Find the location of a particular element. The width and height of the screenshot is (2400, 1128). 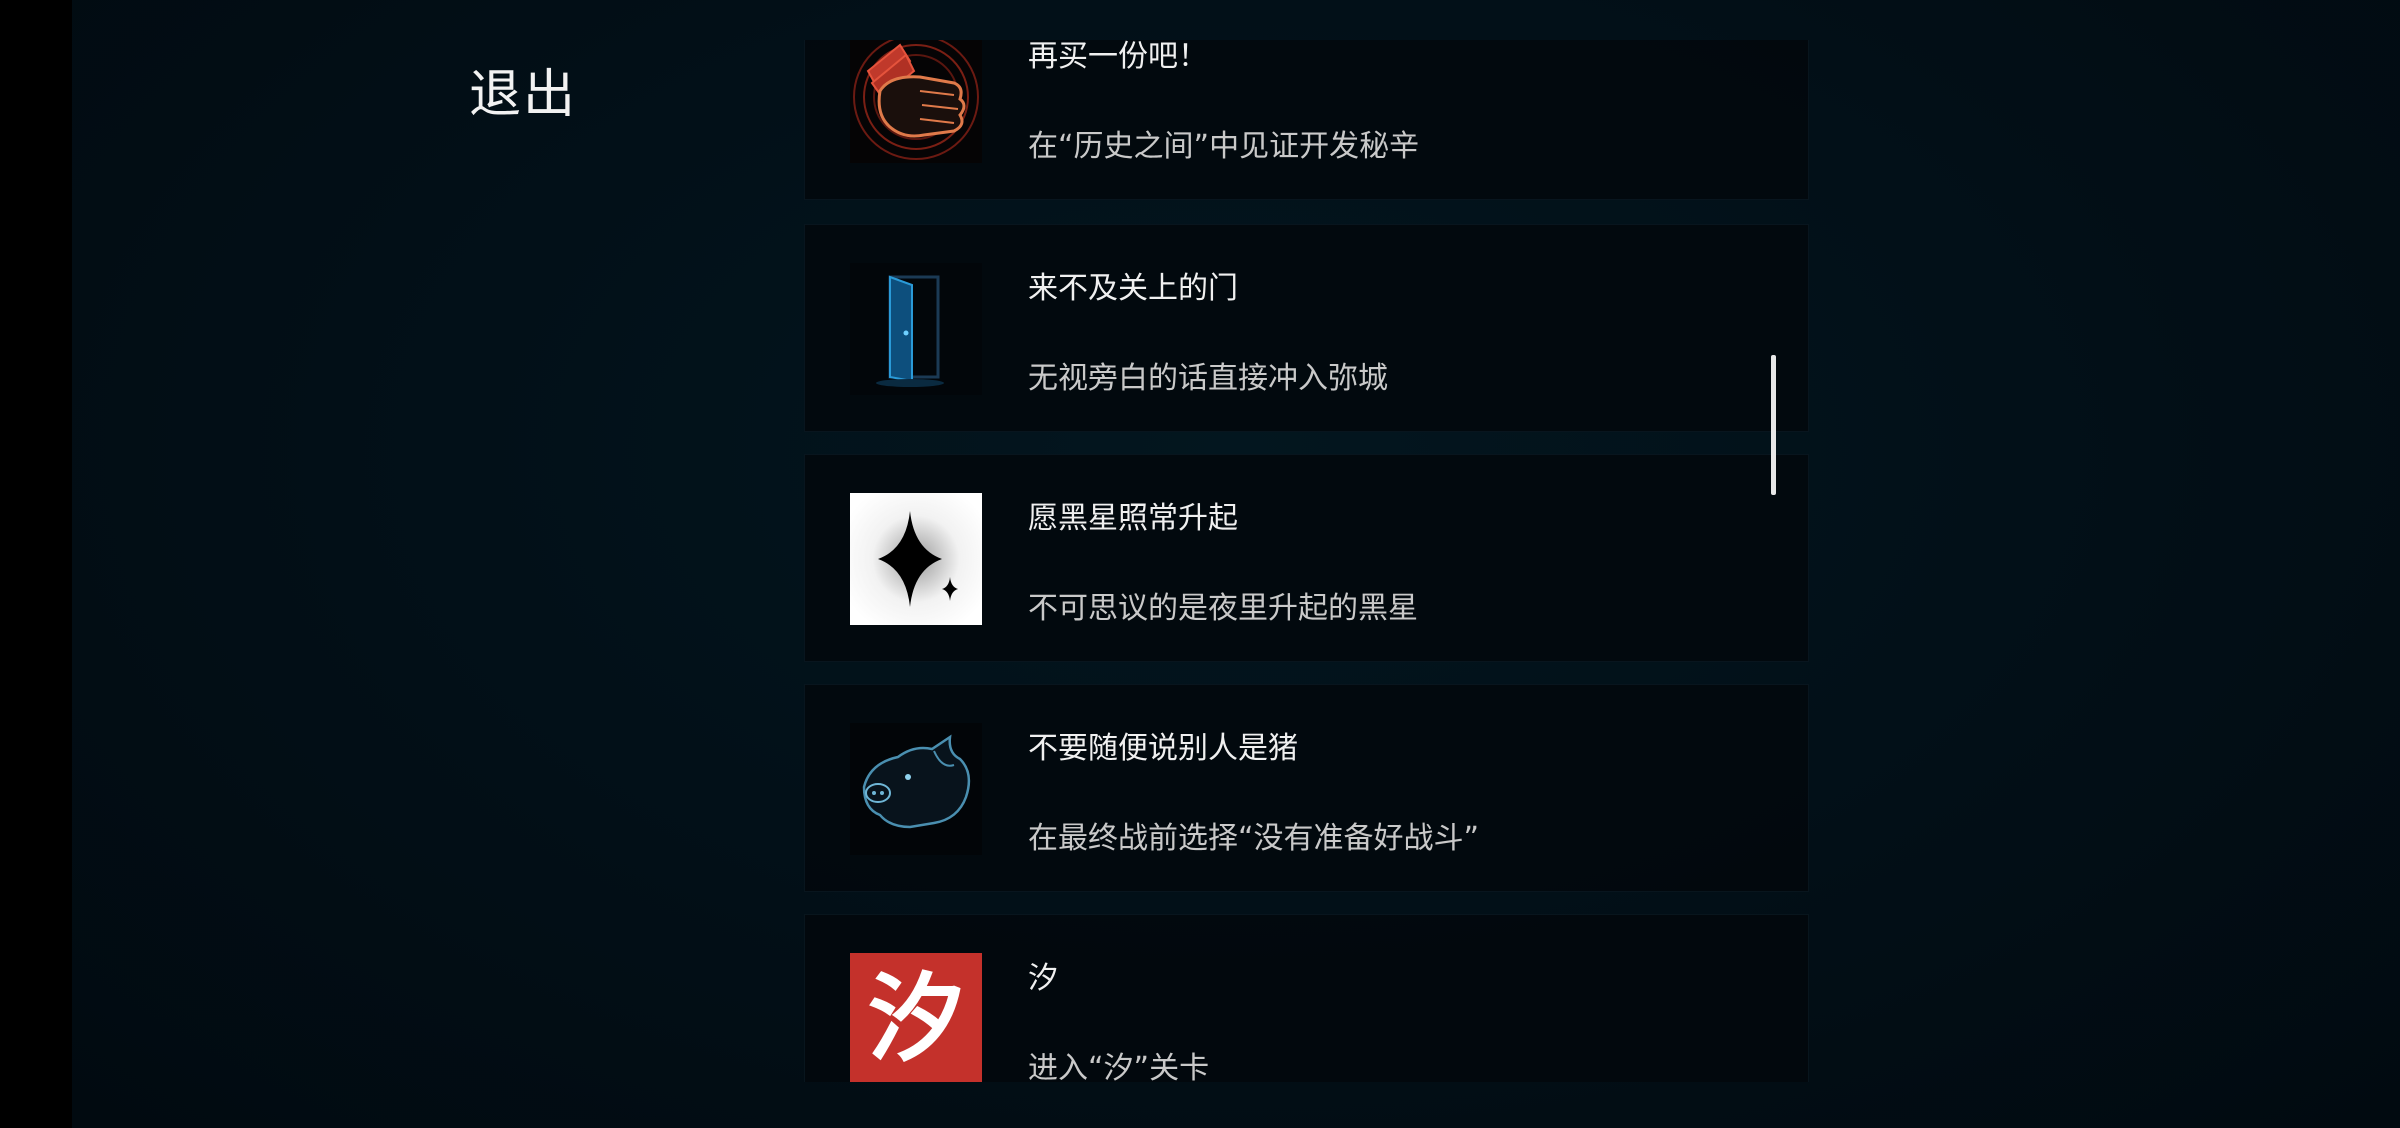

exit-button: 退出 is located at coordinates (523, 89).